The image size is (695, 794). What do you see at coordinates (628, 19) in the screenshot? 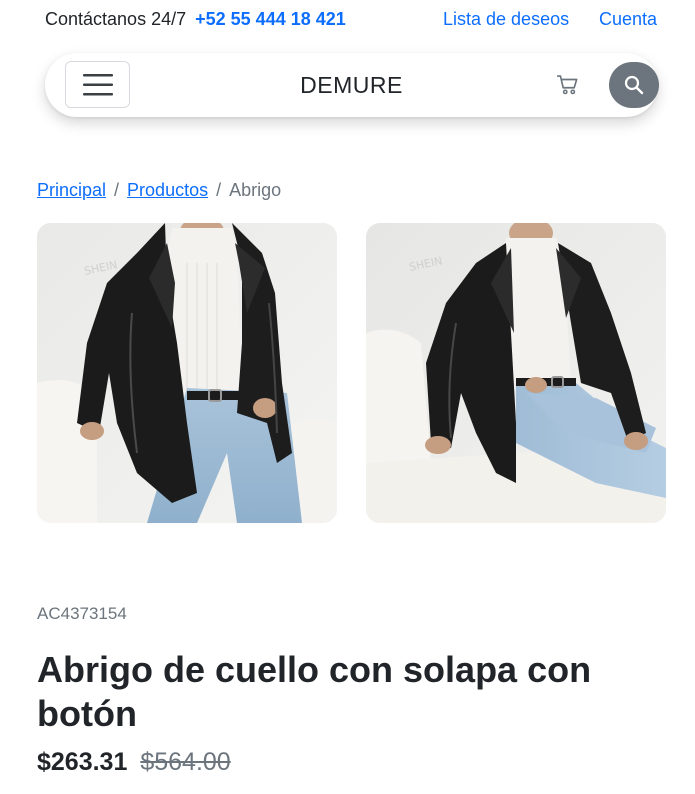
I see `account-link: Cuenta` at bounding box center [628, 19].